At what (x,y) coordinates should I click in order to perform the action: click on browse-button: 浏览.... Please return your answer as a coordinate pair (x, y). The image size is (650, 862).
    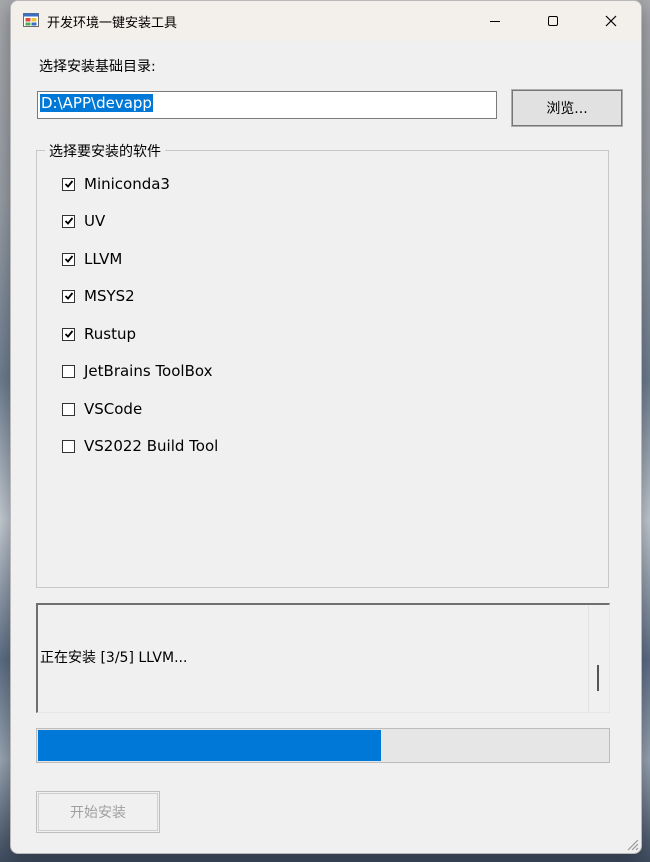
    Looking at the image, I should click on (567, 108).